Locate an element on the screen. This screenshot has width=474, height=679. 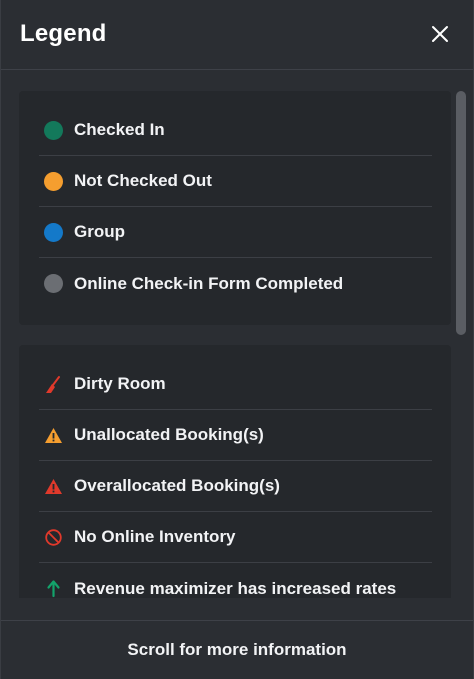
legend-item-unallocated: Unallocated Booking(s) is located at coordinates (235, 435).